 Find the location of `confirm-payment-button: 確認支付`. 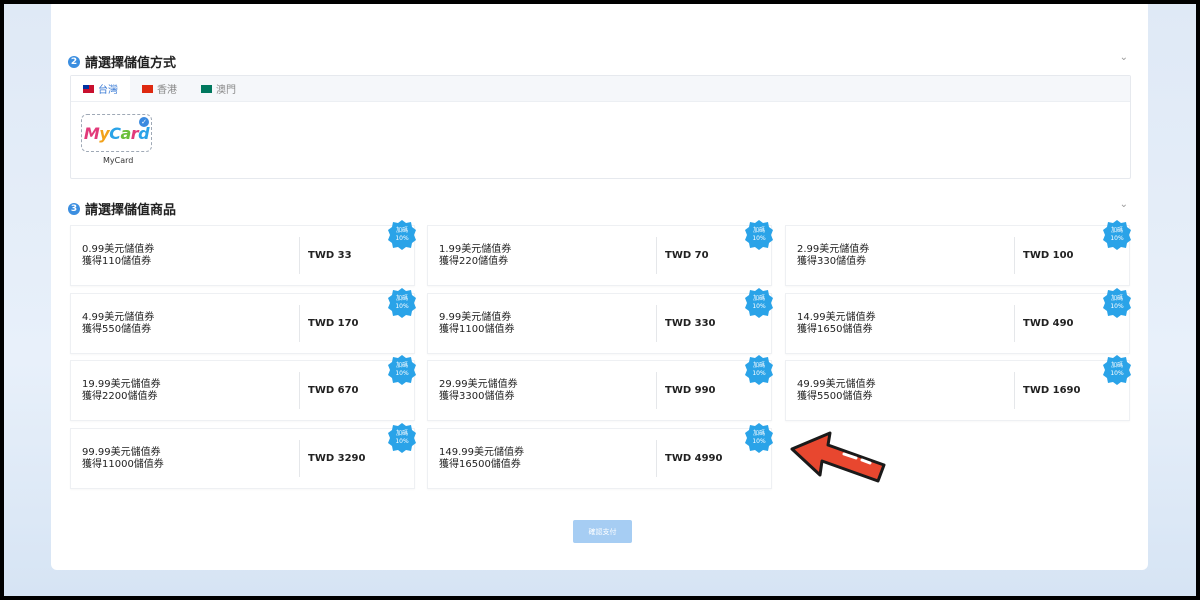

confirm-payment-button: 確認支付 is located at coordinates (602, 531).